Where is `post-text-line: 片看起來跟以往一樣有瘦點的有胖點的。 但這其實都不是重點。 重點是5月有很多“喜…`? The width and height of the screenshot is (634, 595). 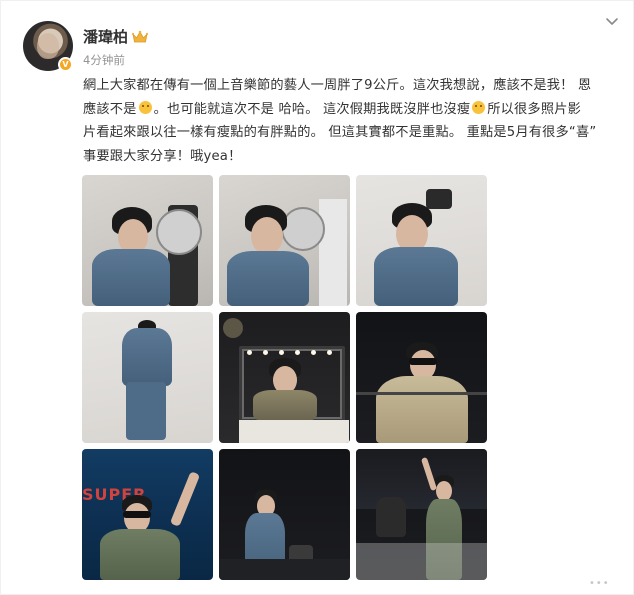 post-text-line: 片看起來跟以往一樣有瘦點的有胖點的。 但這其實都不是重點。 重點是5月有很多“喜… is located at coordinates (340, 132).